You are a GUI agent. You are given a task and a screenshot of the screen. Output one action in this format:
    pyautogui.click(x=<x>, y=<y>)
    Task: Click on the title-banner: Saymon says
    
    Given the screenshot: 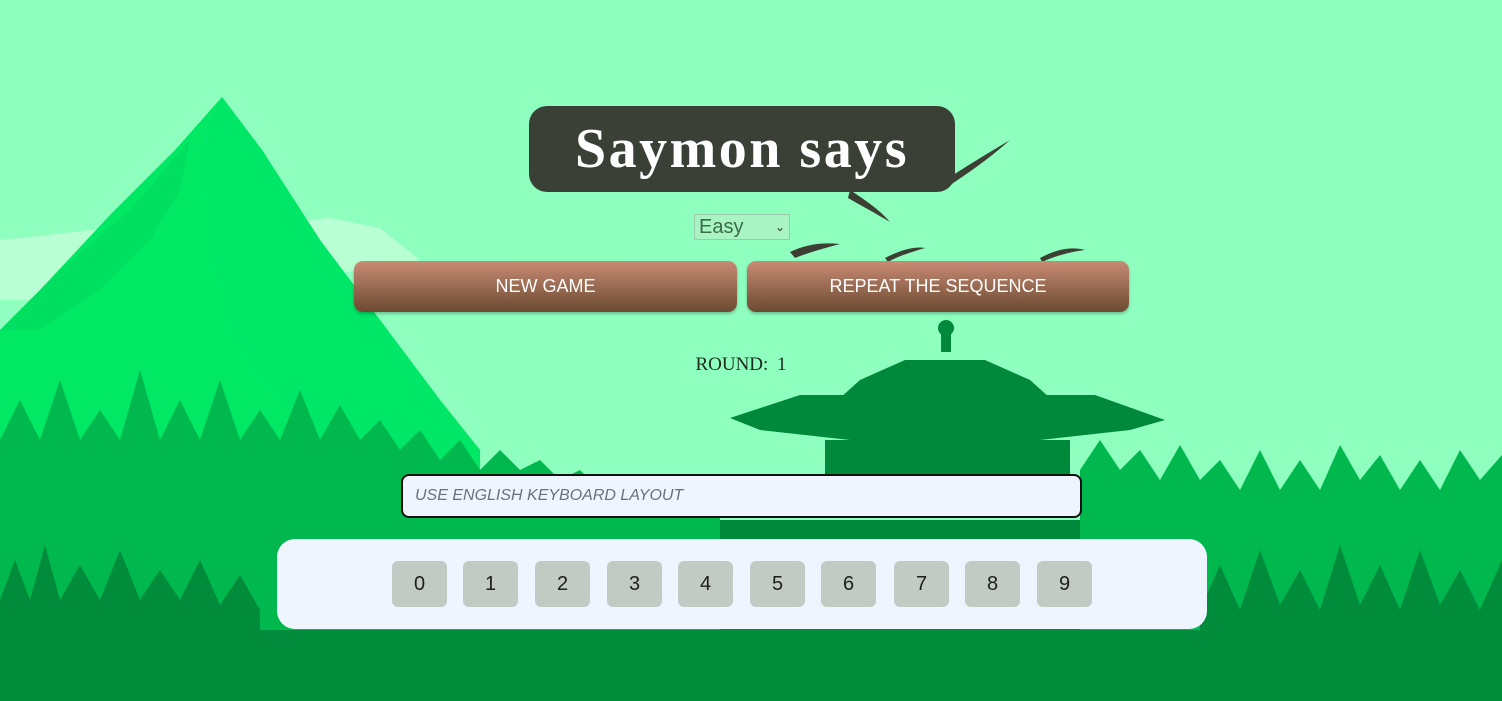 What is the action you would take?
    pyautogui.click(x=742, y=149)
    